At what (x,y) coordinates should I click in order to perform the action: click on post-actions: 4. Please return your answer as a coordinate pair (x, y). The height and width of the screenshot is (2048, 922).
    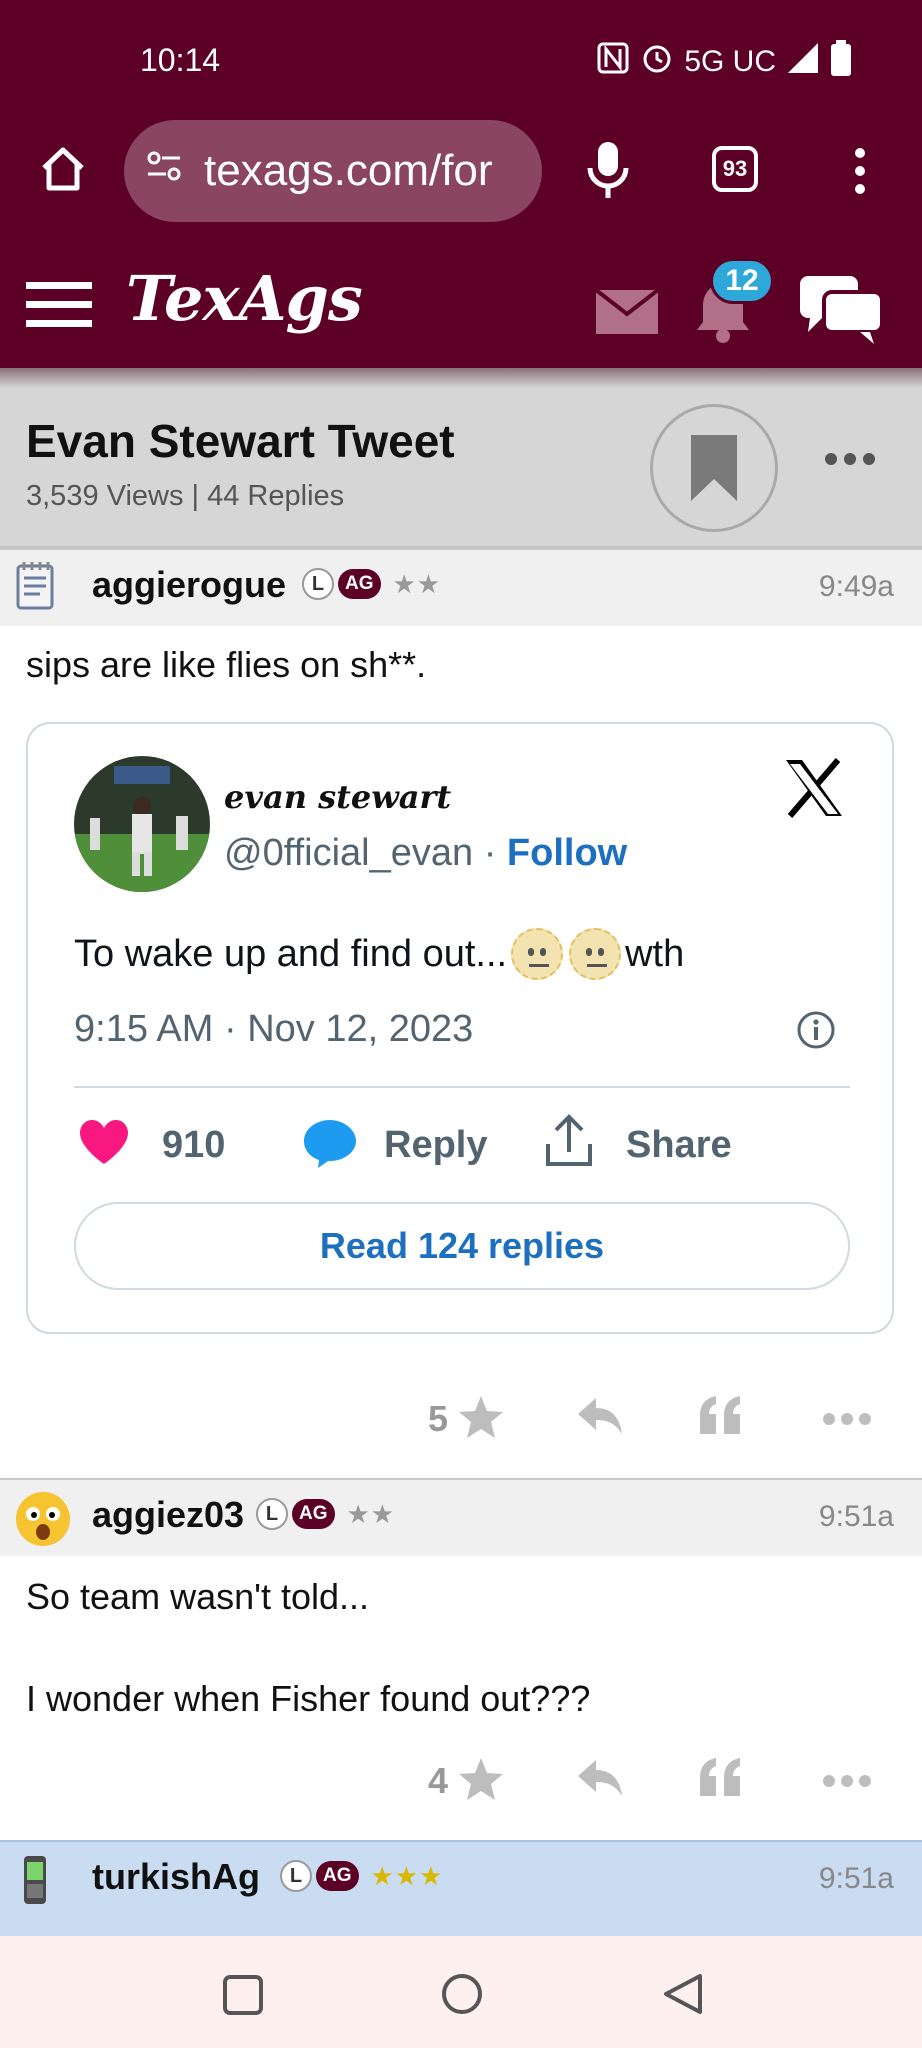
    Looking at the image, I should click on (461, 1782).